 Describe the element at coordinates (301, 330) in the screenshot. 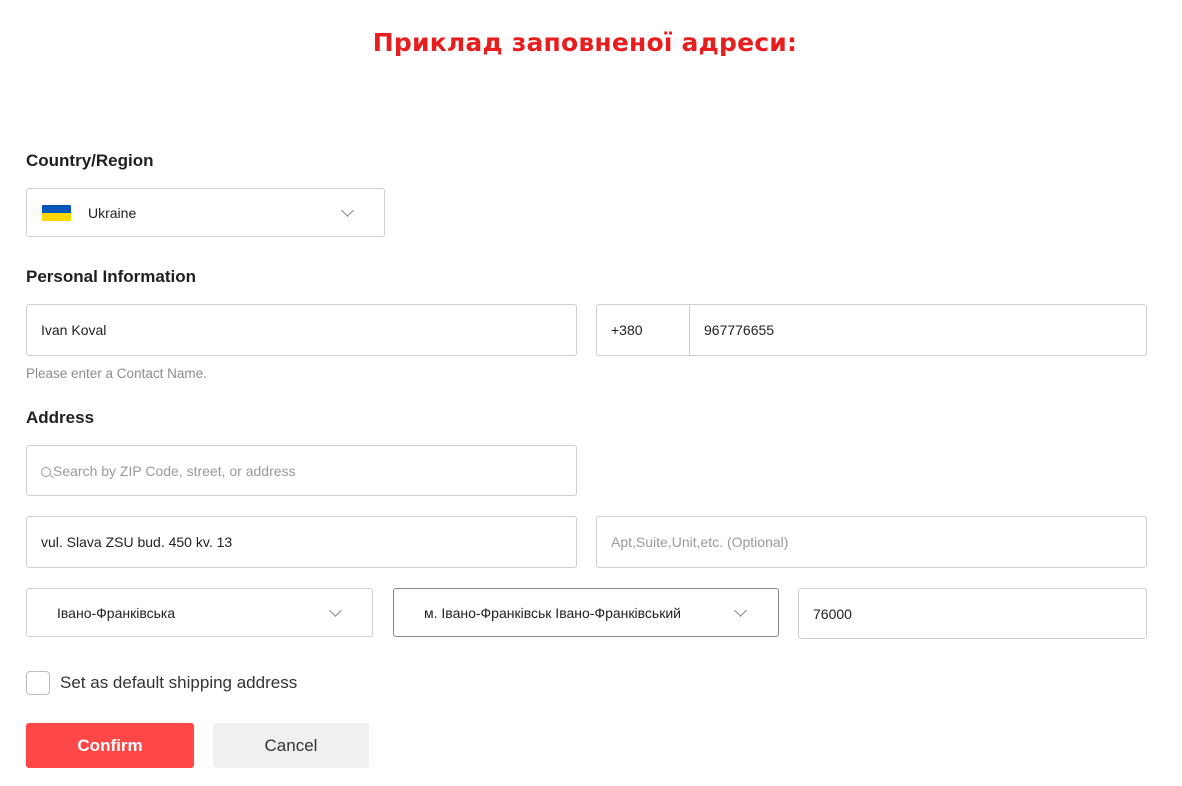

I see `contact-name-input: Ivan Koval` at that location.